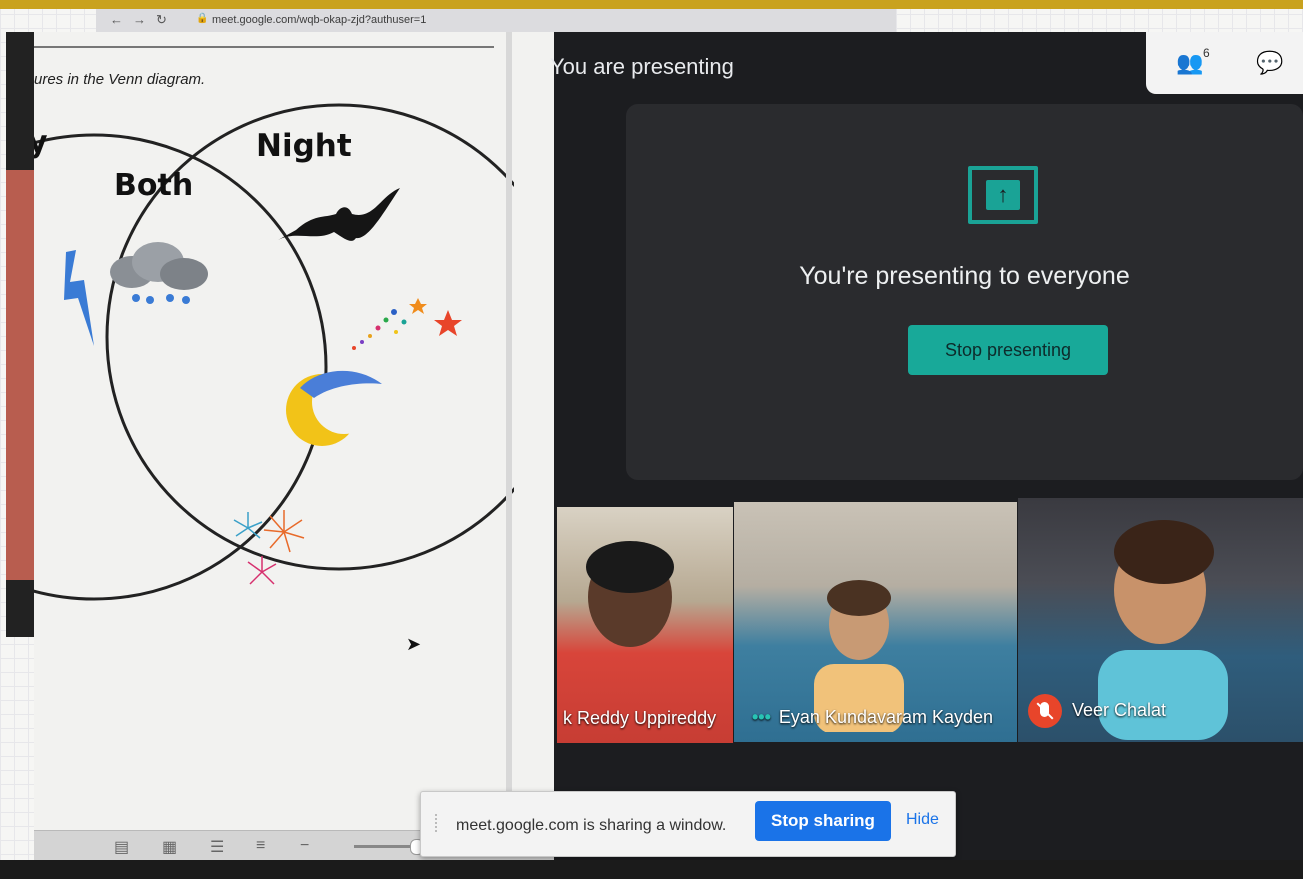  What do you see at coordinates (1160, 620) in the screenshot?
I see `participant-tile: Veer Chalat` at bounding box center [1160, 620].